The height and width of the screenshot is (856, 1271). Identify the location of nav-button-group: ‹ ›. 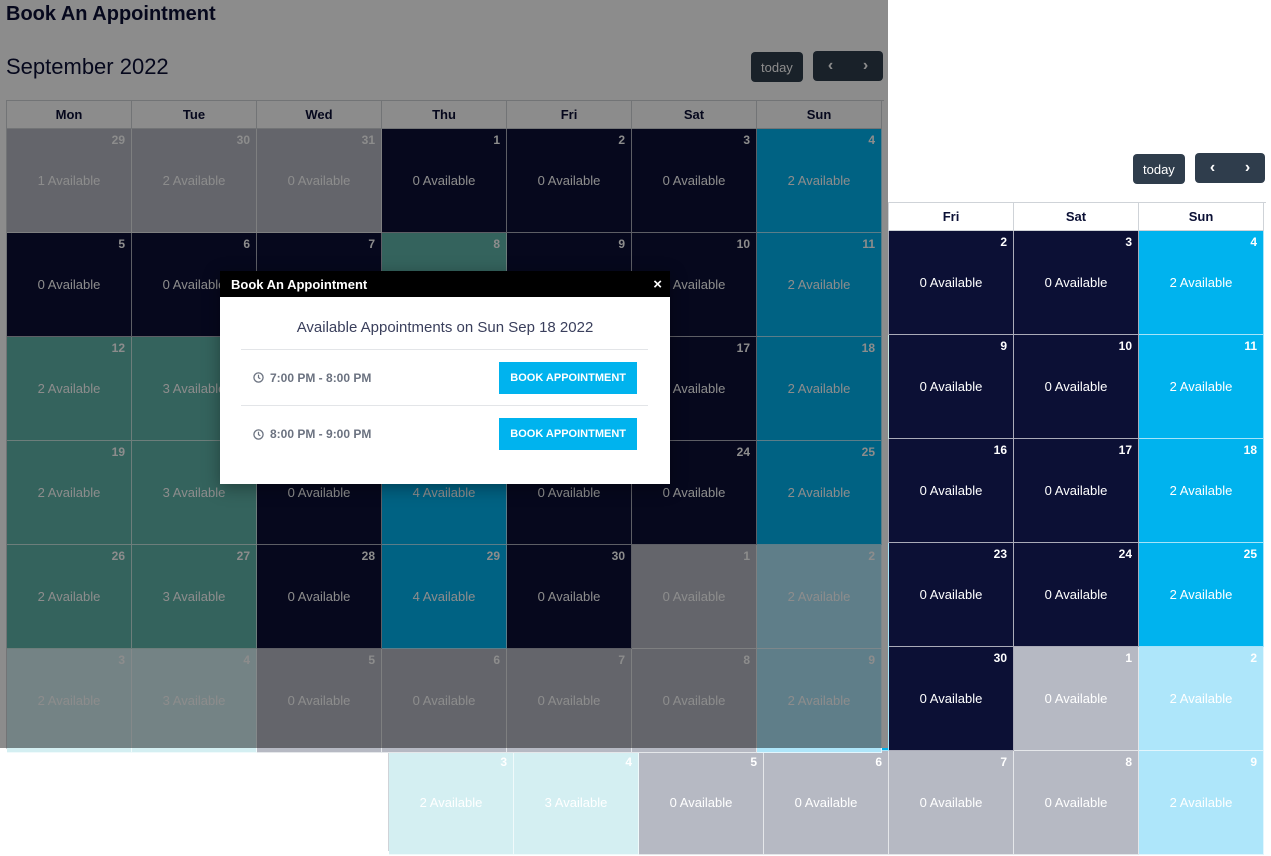
(1230, 168).